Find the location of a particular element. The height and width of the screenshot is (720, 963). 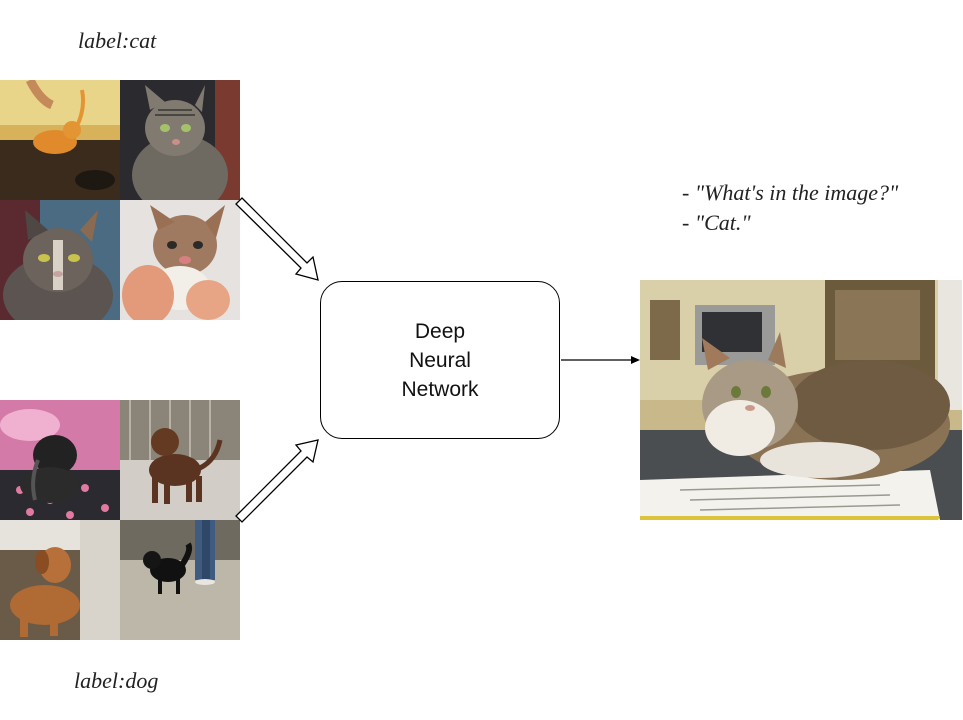

answer-line: - "Cat." is located at coordinates (790, 223).